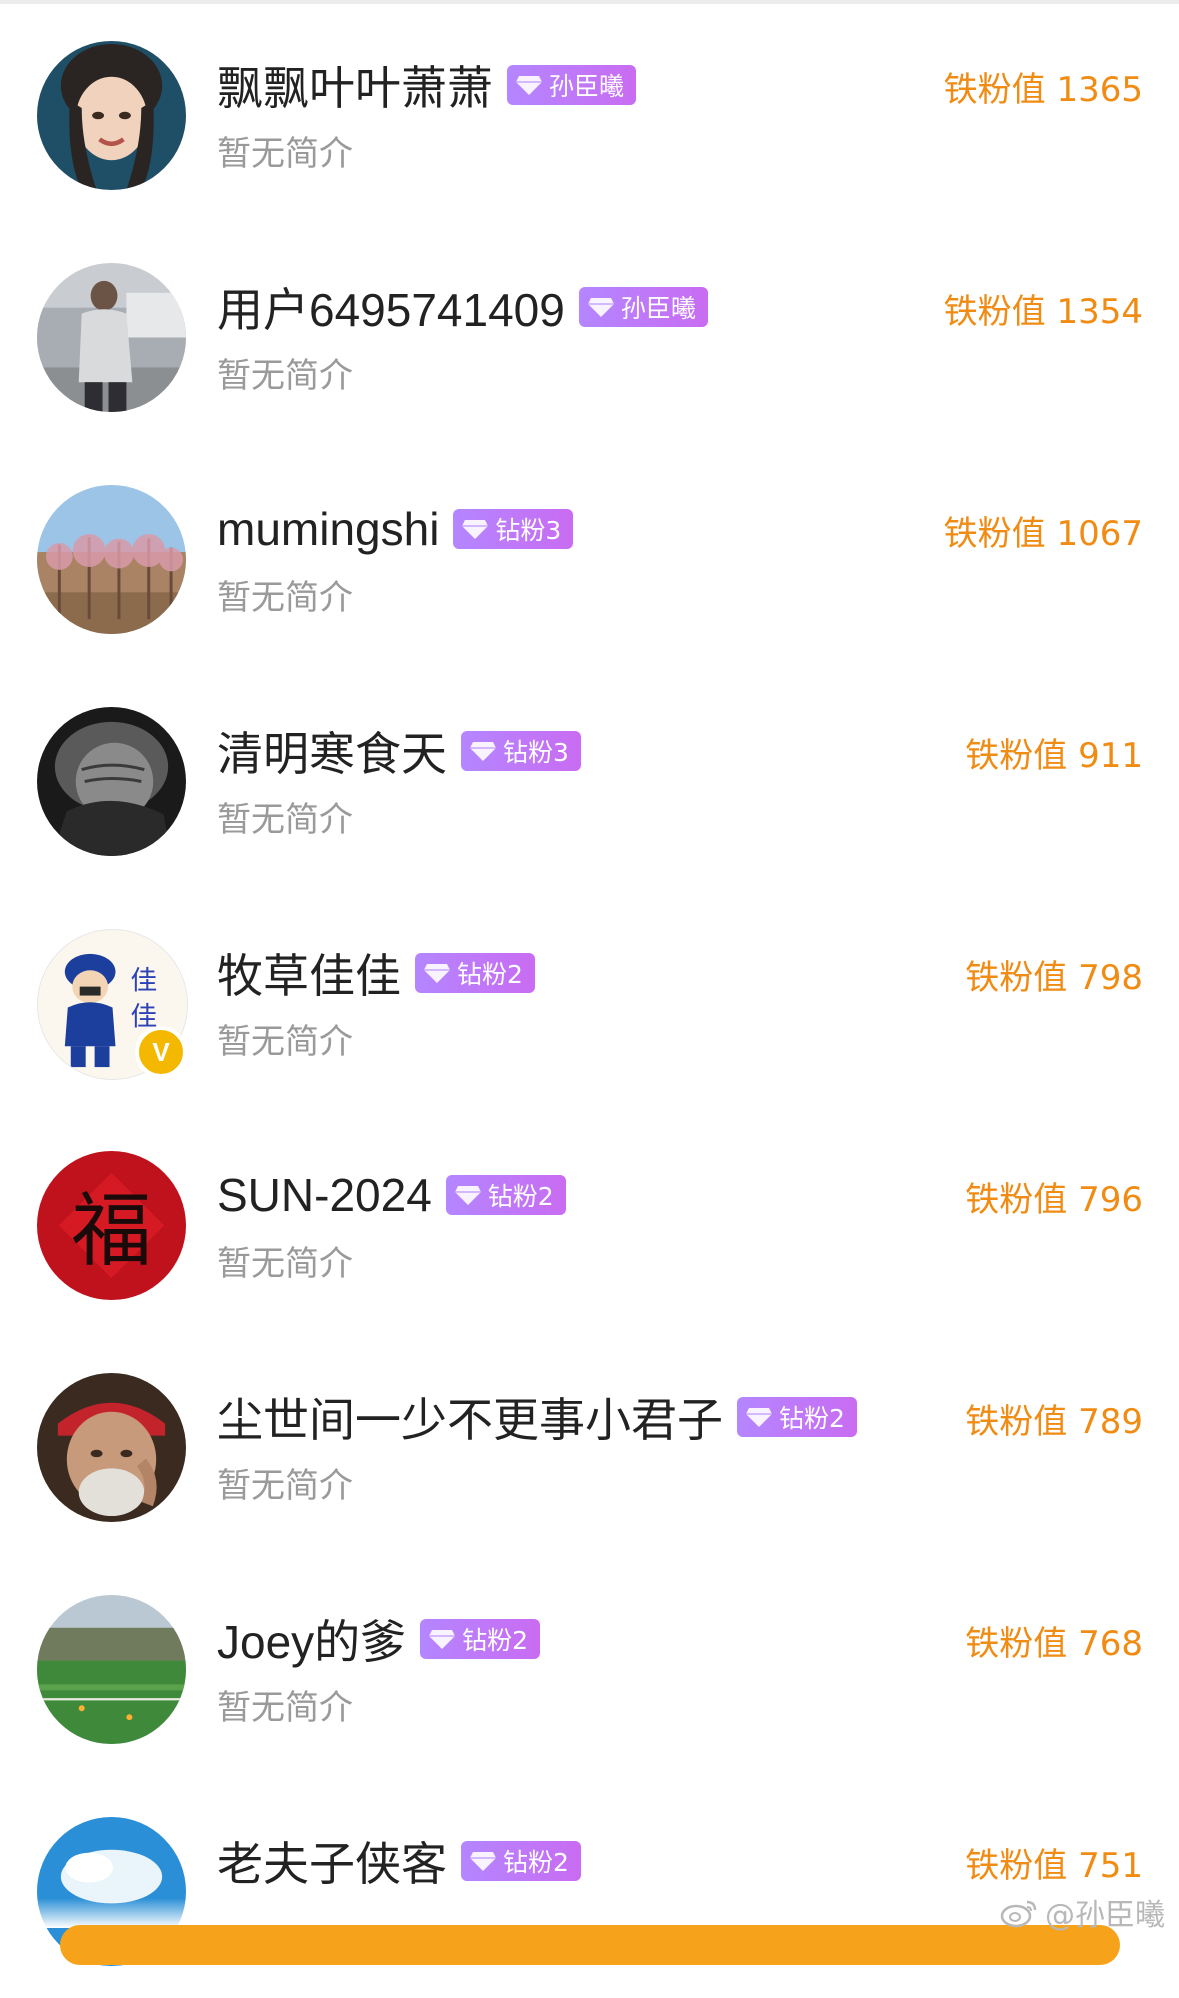  I want to click on old-woman-bw-image, so click(111, 781).